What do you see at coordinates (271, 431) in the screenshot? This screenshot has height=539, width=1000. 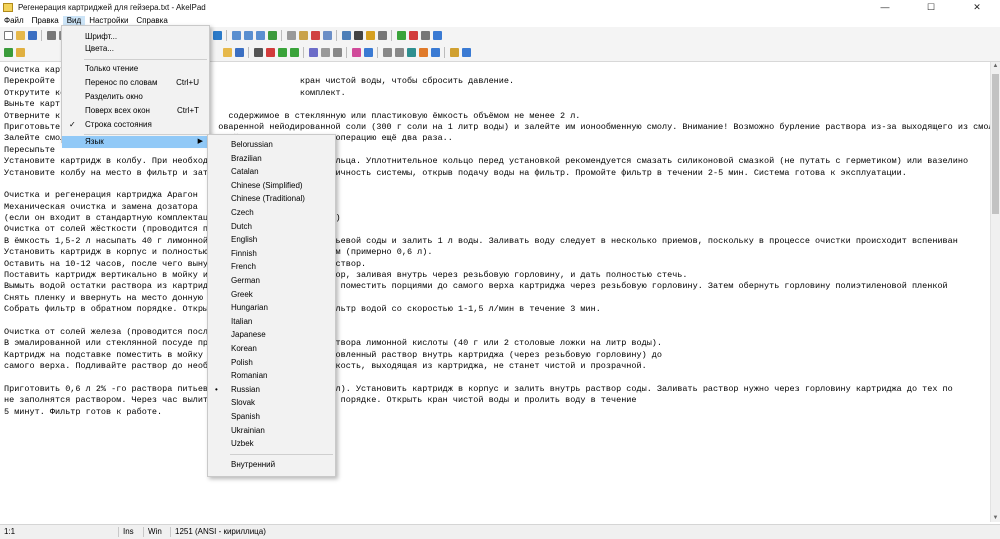 I see `language-item-ukrainian: Ukrainian` at bounding box center [271, 431].